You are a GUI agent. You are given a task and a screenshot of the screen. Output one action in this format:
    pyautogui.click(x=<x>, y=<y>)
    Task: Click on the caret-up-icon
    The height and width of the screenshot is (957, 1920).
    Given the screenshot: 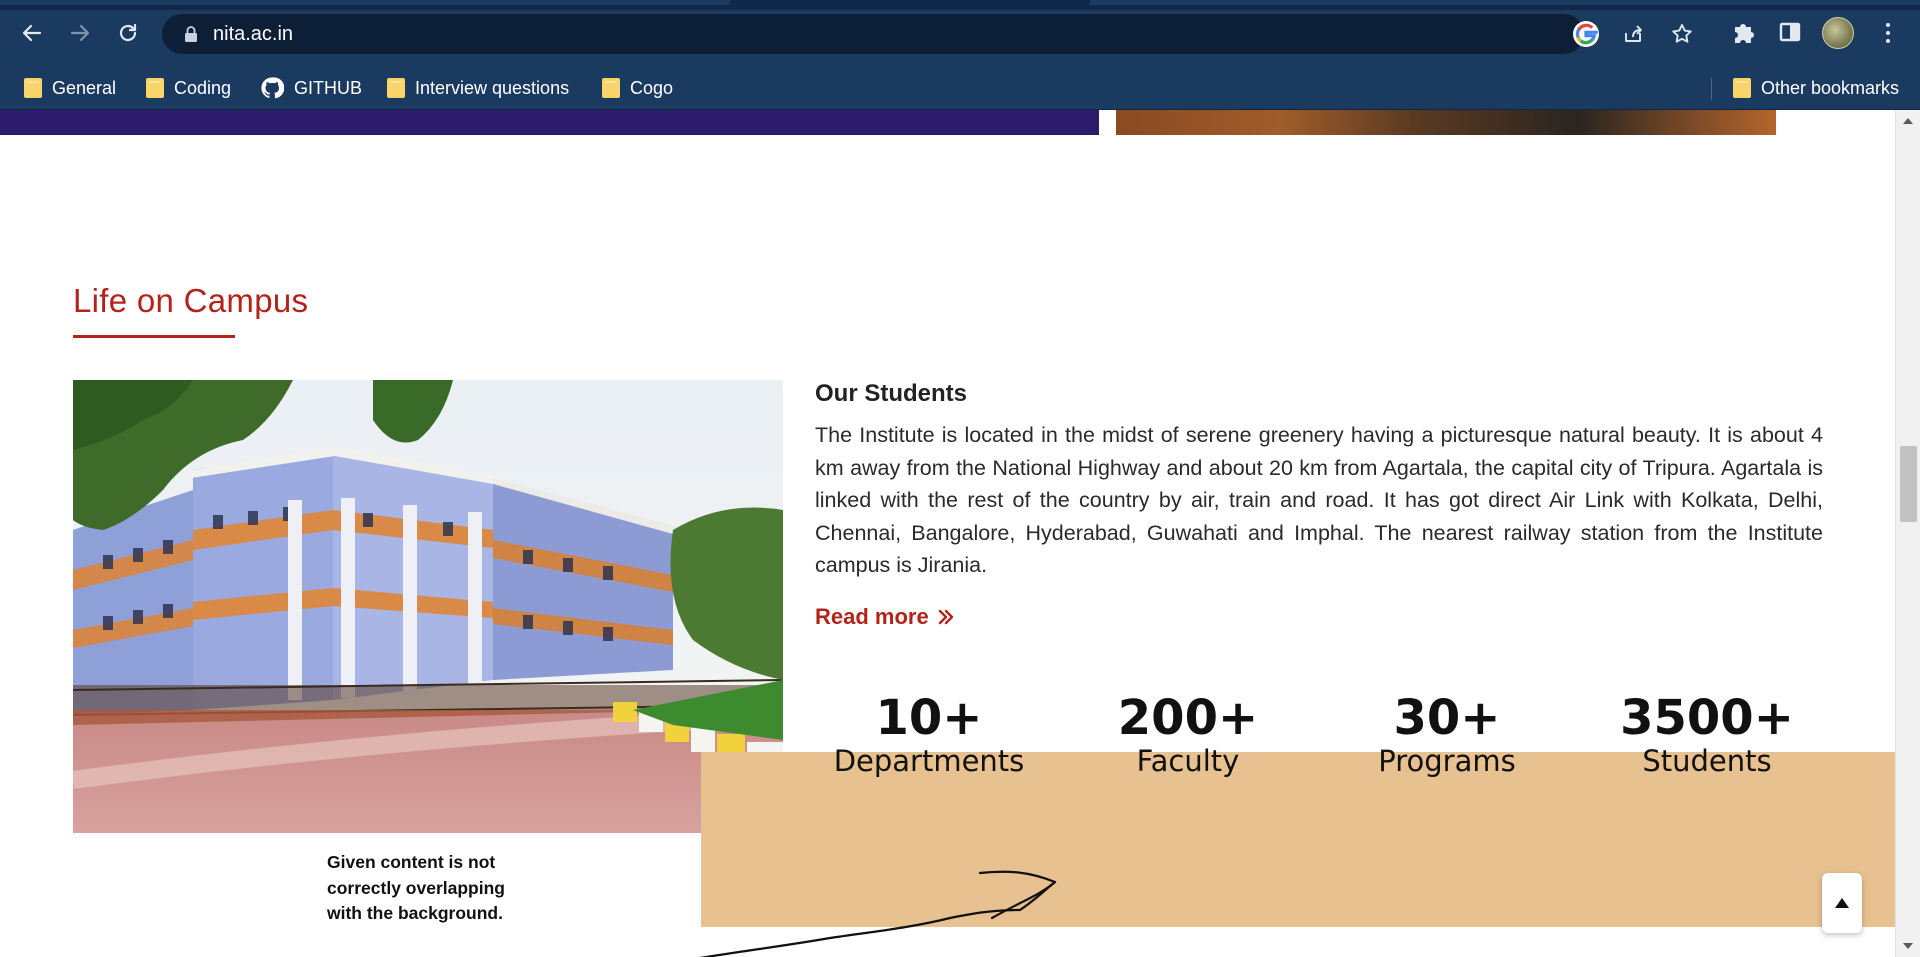 What is the action you would take?
    pyautogui.click(x=1842, y=903)
    